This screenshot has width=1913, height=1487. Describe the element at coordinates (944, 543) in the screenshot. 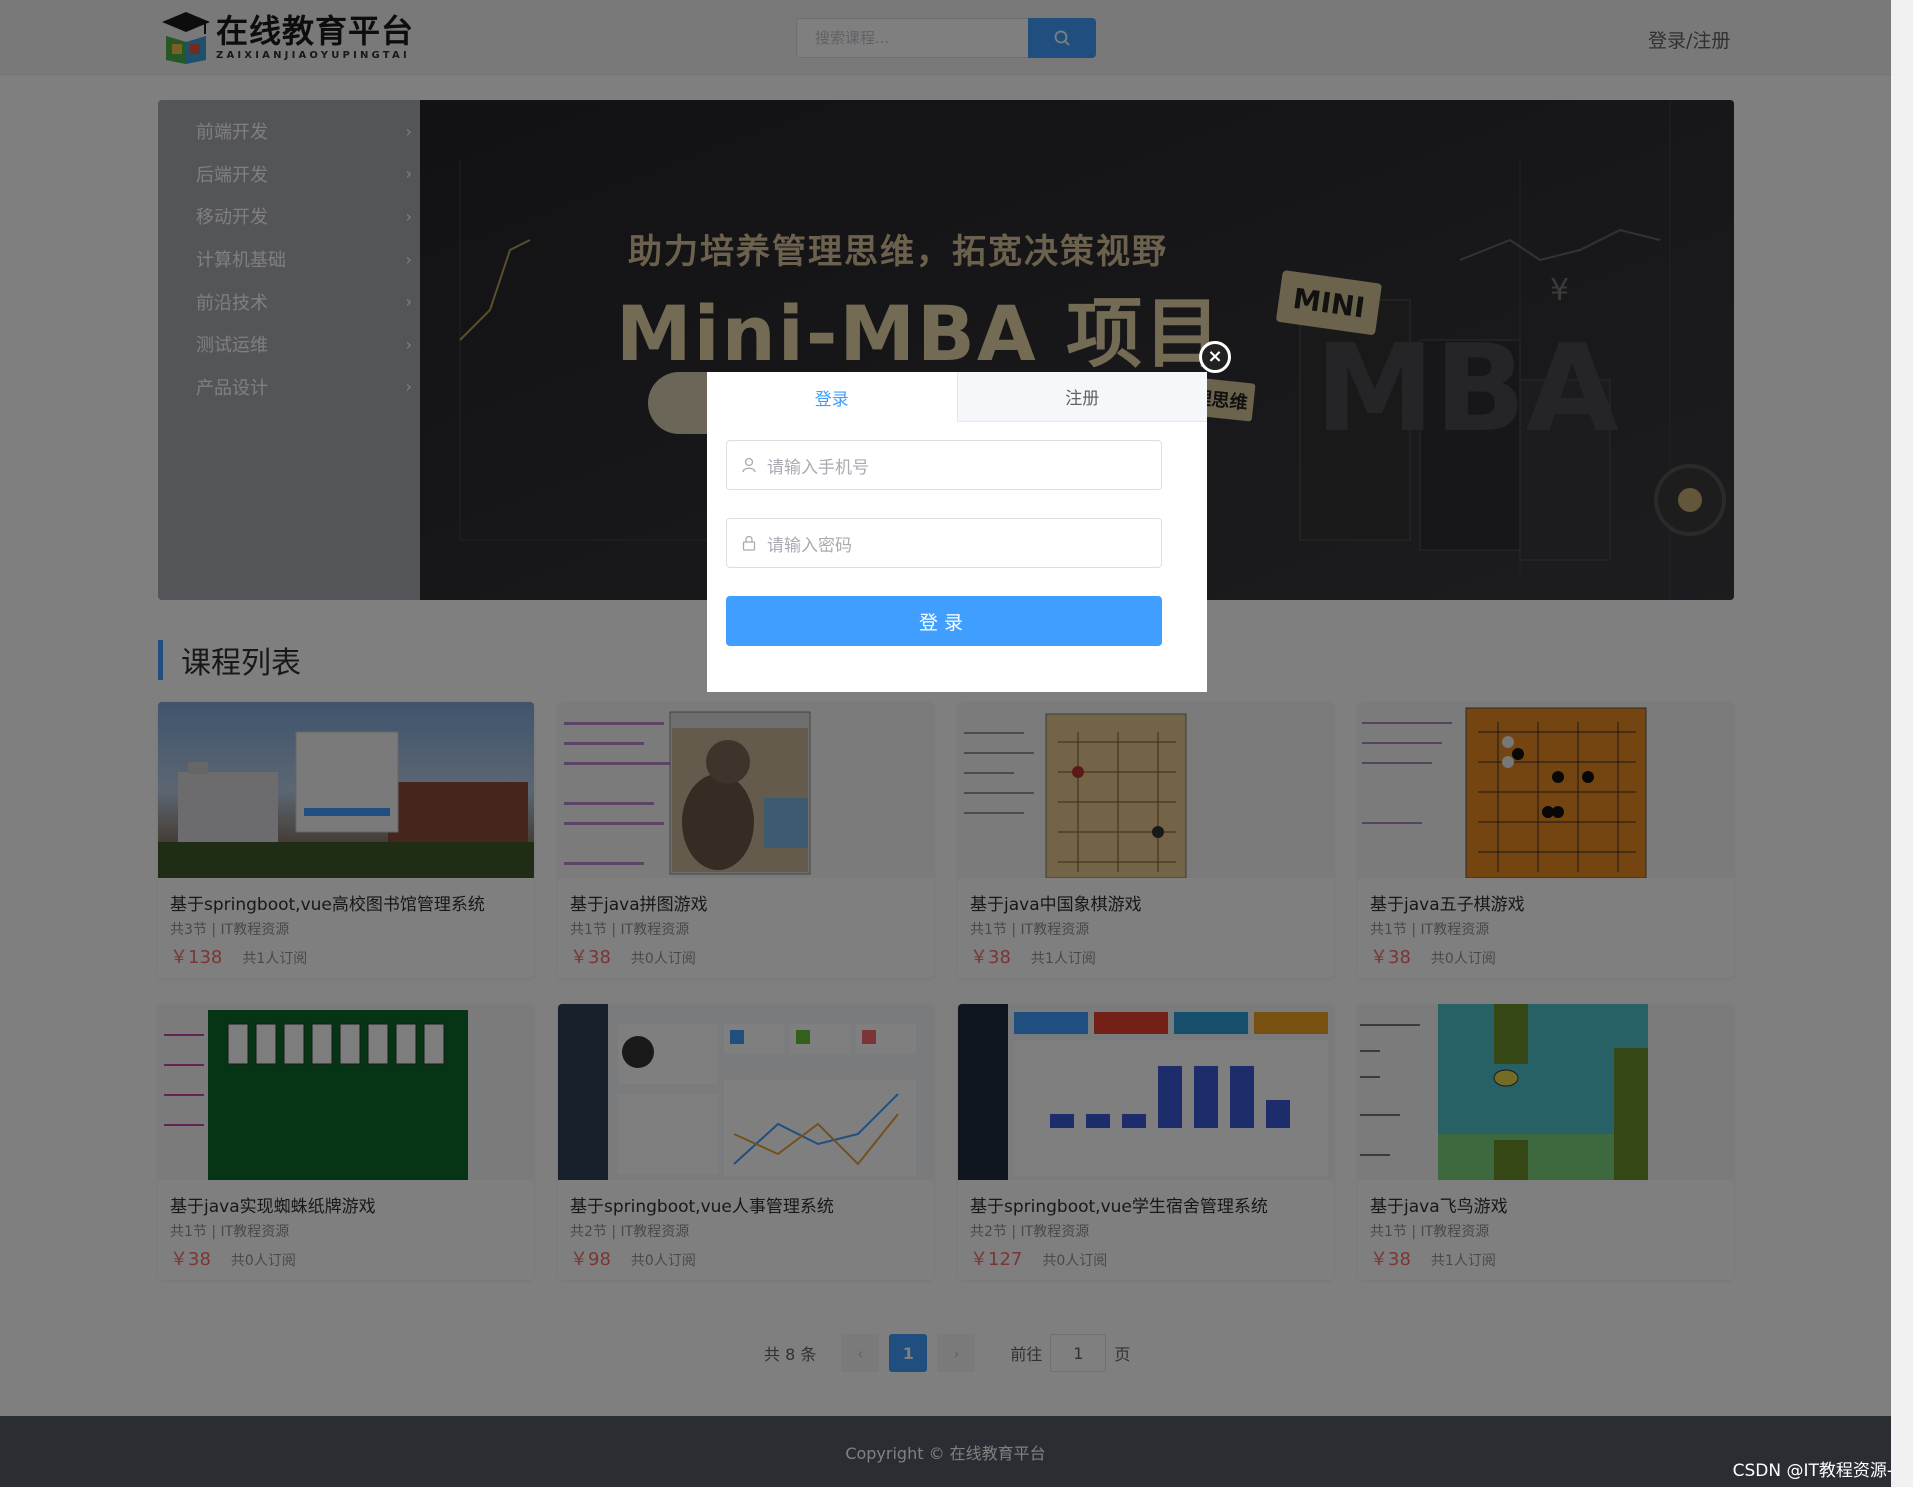

I see `password-field: 请输入密码` at that location.